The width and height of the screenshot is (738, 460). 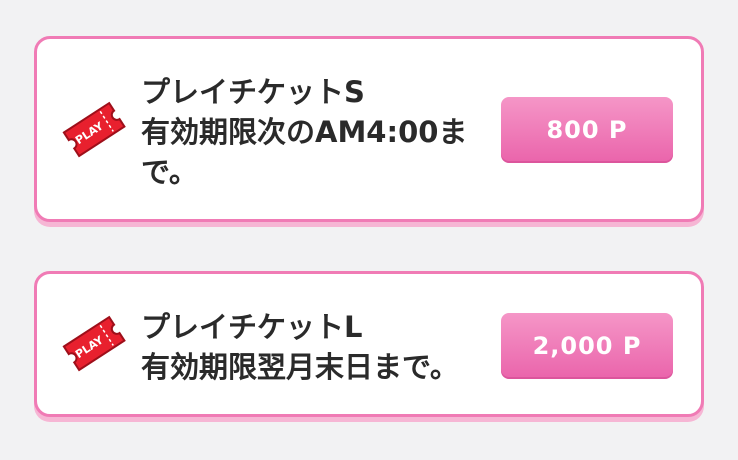 I want to click on buy-button-s: 800 P, so click(x=587, y=130).